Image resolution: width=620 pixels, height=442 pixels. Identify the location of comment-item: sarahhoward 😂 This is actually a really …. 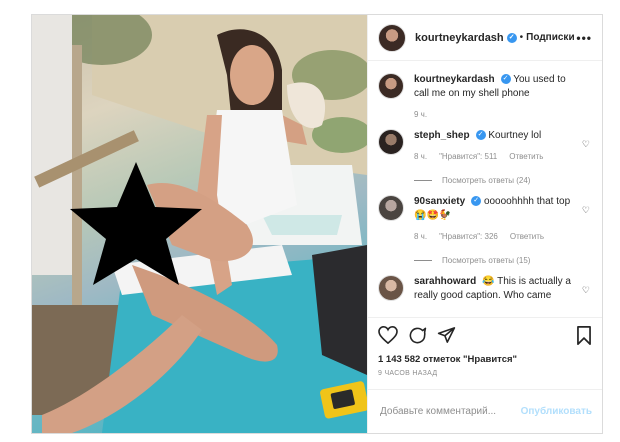
(484, 289).